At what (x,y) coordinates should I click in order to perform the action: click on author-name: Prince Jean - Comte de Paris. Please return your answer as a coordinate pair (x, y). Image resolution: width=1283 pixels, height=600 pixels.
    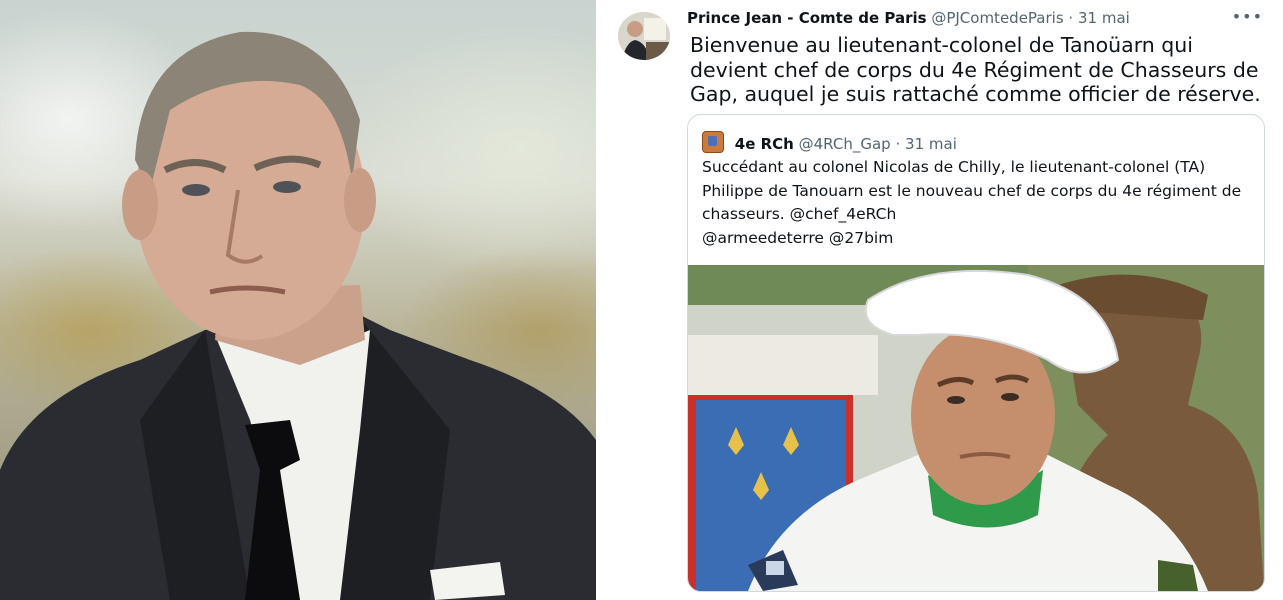
    Looking at the image, I should click on (807, 18).